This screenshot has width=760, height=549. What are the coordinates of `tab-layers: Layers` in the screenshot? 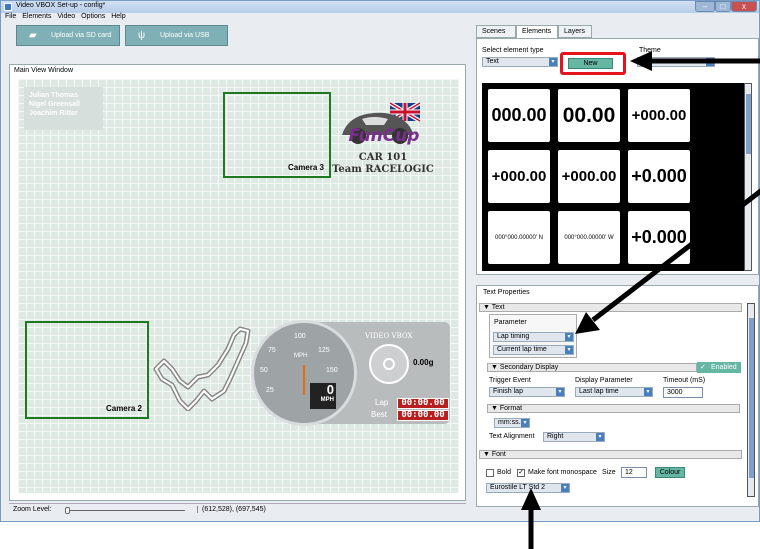 It's located at (575, 31).